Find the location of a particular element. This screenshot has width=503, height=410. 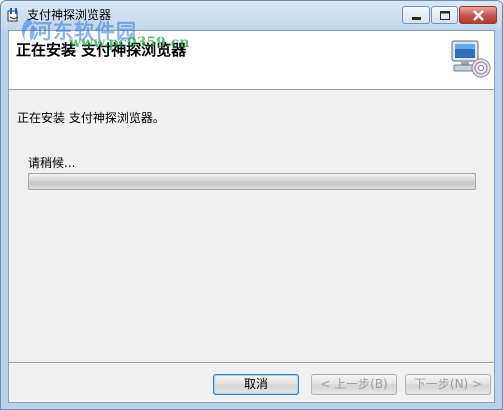

watermark: 河东软件园 www.pc0359.cn is located at coordinates (117, 50).